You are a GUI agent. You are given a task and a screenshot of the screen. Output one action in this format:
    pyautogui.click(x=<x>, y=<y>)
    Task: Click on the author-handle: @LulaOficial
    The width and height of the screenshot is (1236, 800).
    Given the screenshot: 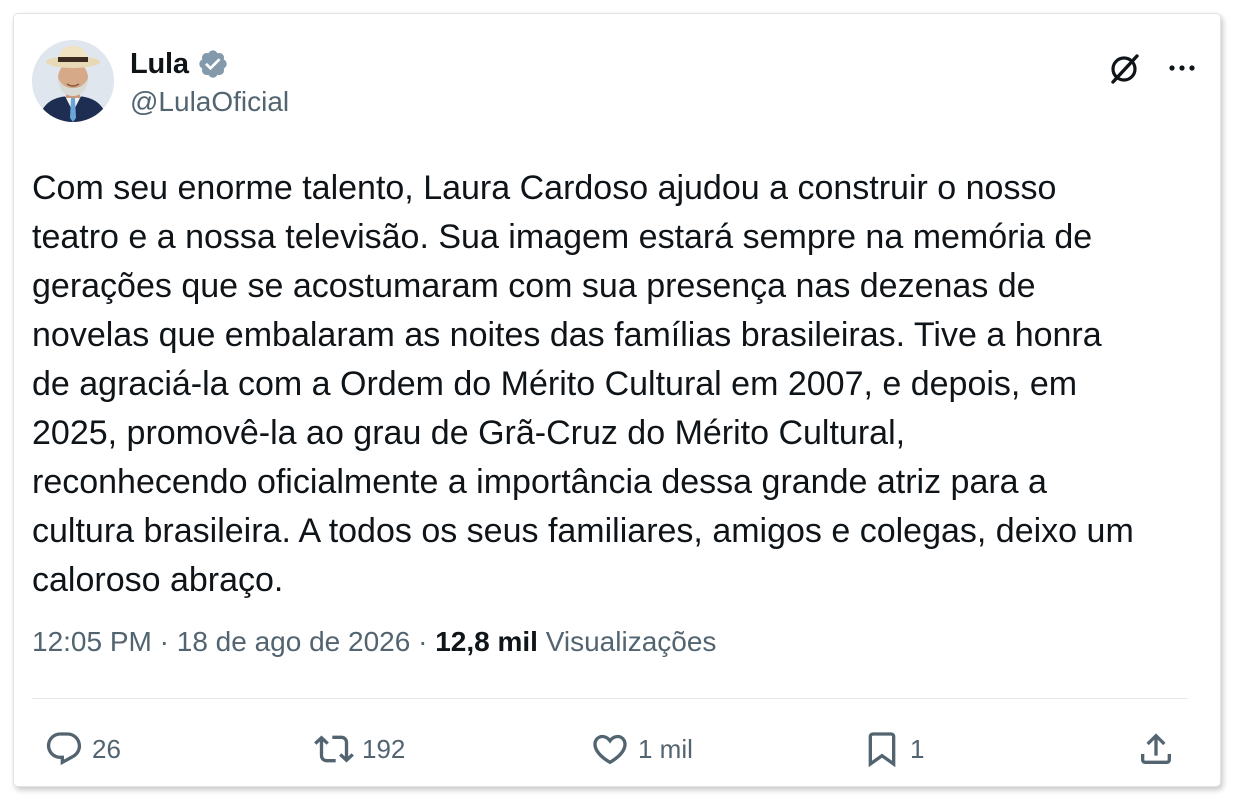 What is the action you would take?
    pyautogui.click(x=209, y=102)
    